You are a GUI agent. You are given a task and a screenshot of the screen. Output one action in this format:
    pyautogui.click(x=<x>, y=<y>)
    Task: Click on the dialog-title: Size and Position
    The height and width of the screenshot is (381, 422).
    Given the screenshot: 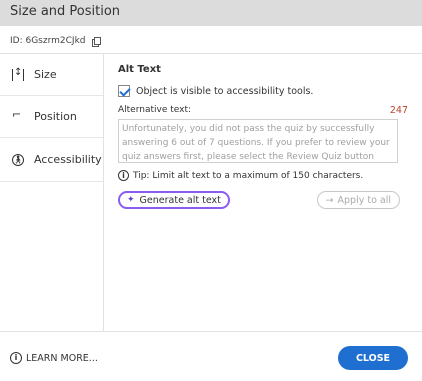 What is the action you would take?
    pyautogui.click(x=211, y=13)
    